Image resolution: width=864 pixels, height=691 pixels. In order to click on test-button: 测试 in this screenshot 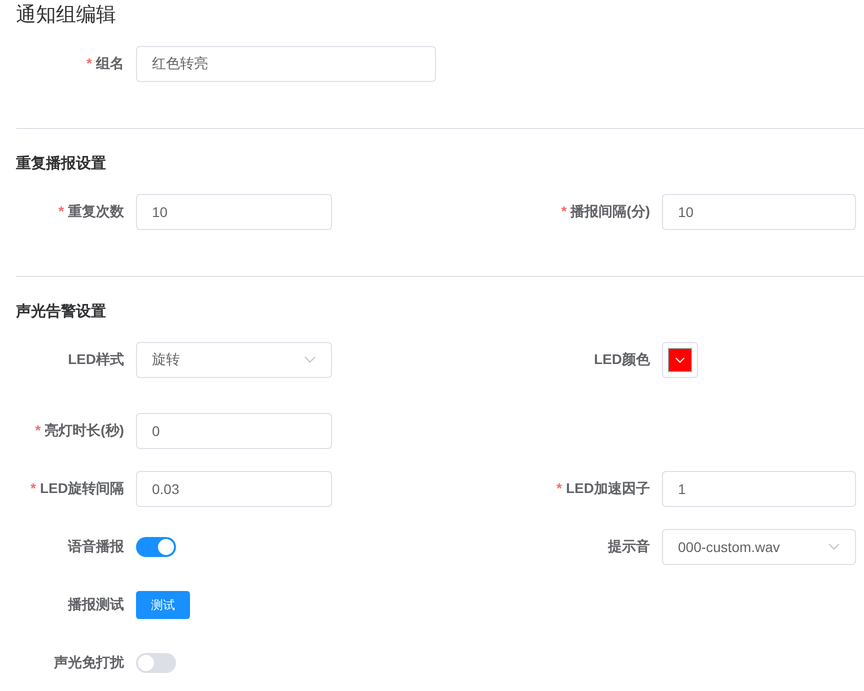, I will do `click(163, 605)`.